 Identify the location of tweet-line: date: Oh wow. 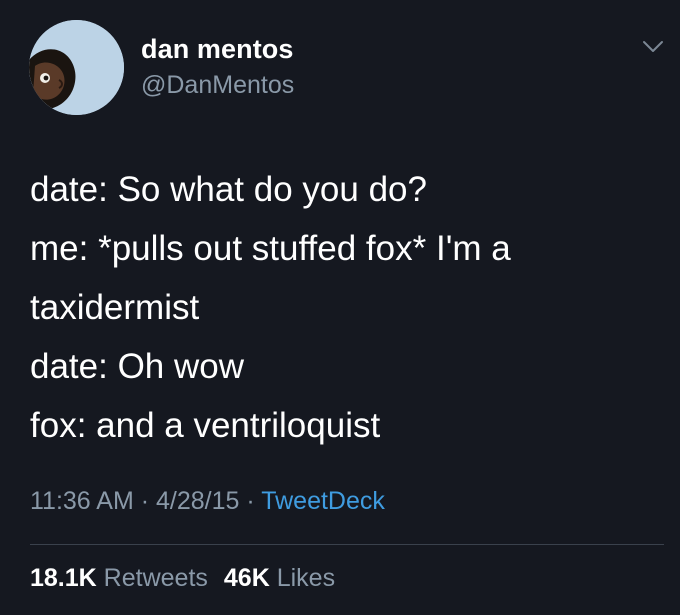
(137, 366).